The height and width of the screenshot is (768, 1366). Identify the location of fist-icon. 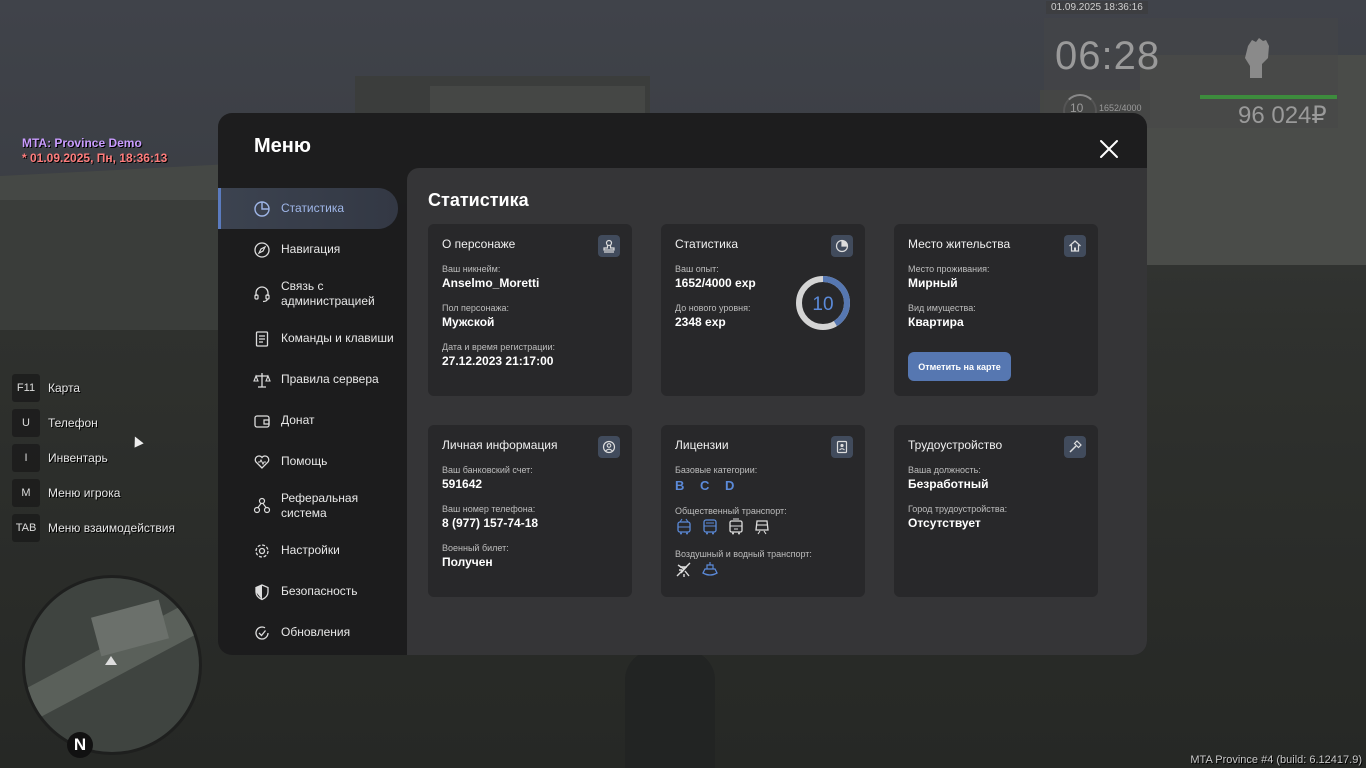
(1257, 58).